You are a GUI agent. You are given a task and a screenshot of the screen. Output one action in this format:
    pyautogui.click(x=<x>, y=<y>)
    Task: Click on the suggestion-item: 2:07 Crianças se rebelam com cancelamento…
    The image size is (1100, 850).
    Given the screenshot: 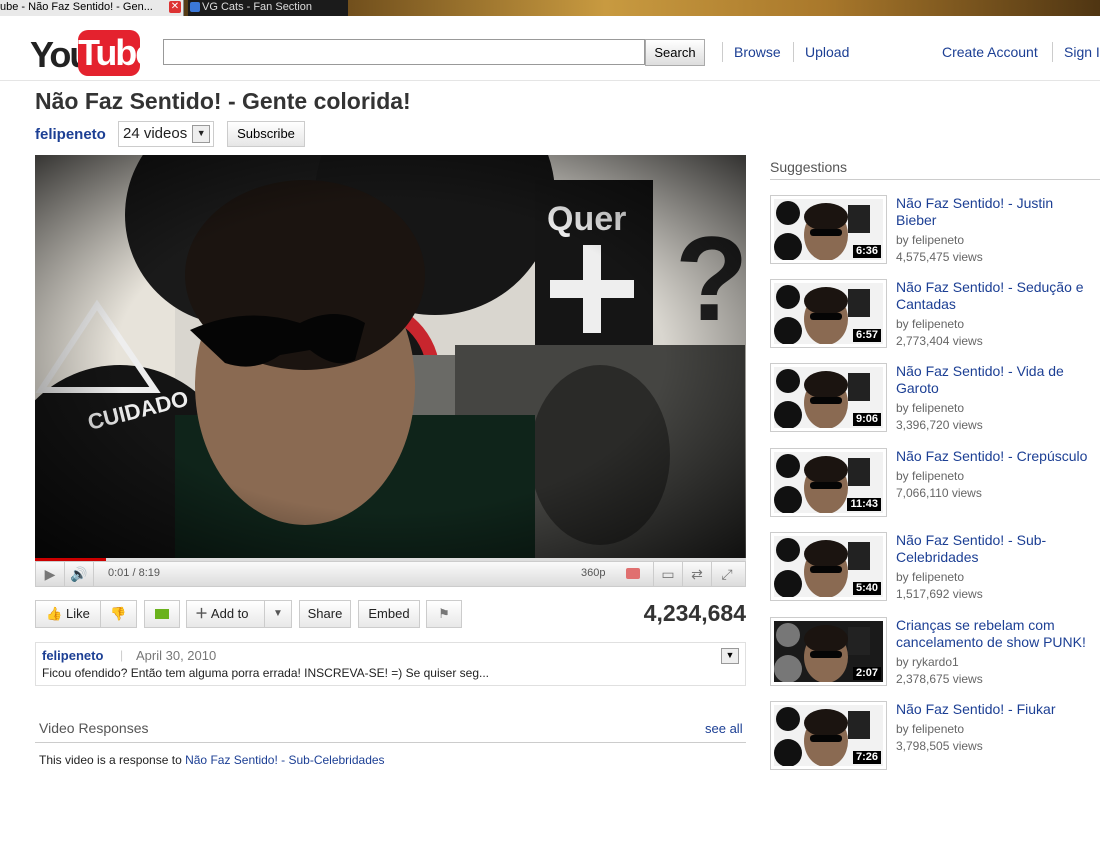 What is the action you would take?
    pyautogui.click(x=935, y=652)
    